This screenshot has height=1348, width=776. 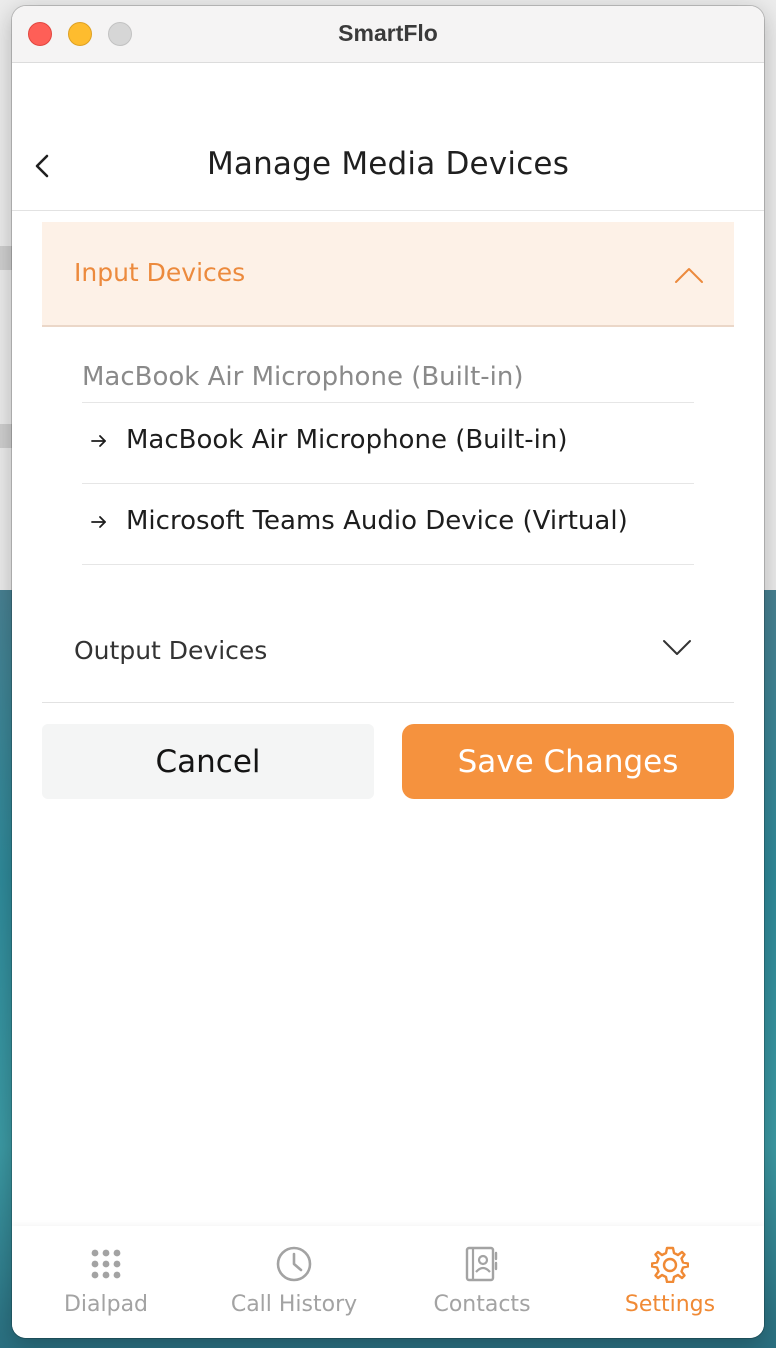 I want to click on output-devices-accordion-header: Output Devices, so click(x=388, y=654).